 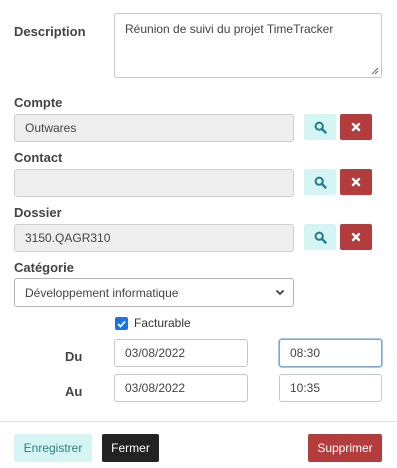 What do you see at coordinates (53, 448) in the screenshot?
I see `save-button: Enregistrer` at bounding box center [53, 448].